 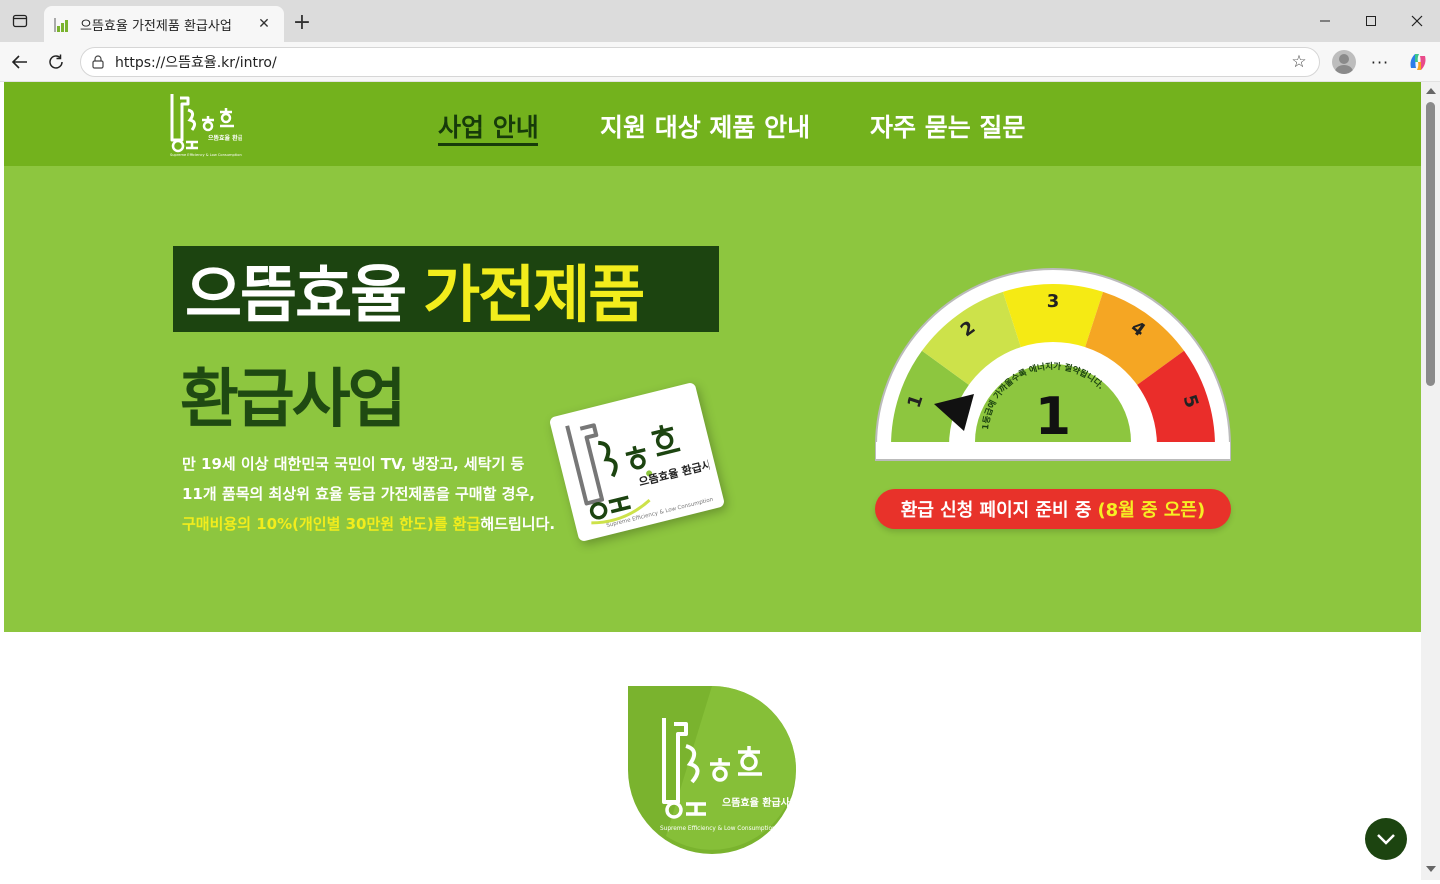 I want to click on scroll-down-arrow-icon, so click(x=1431, y=869).